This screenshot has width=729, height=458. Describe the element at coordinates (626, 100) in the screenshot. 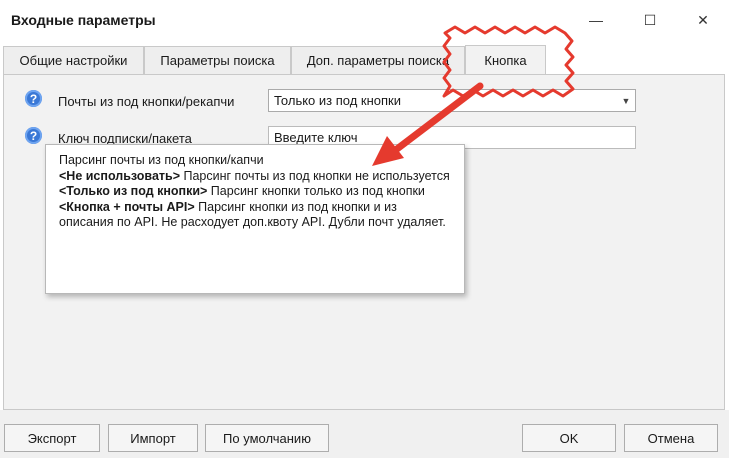

I see `chevron-down-icon: ▼` at that location.